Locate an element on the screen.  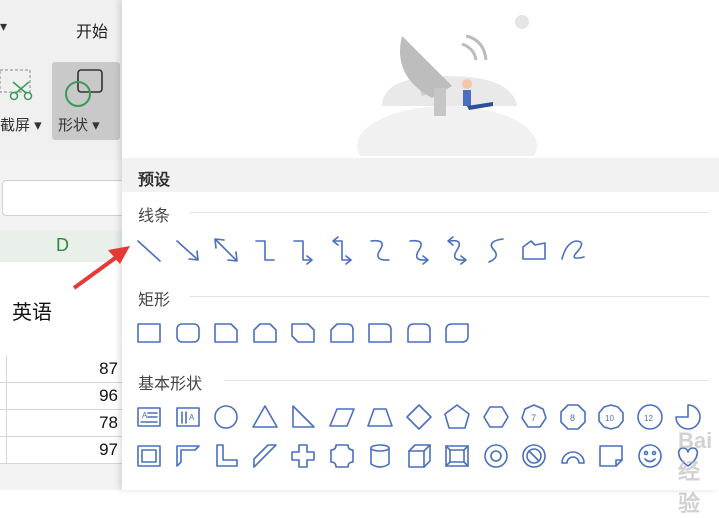
tab-start: 开始 is located at coordinates (92, 30).